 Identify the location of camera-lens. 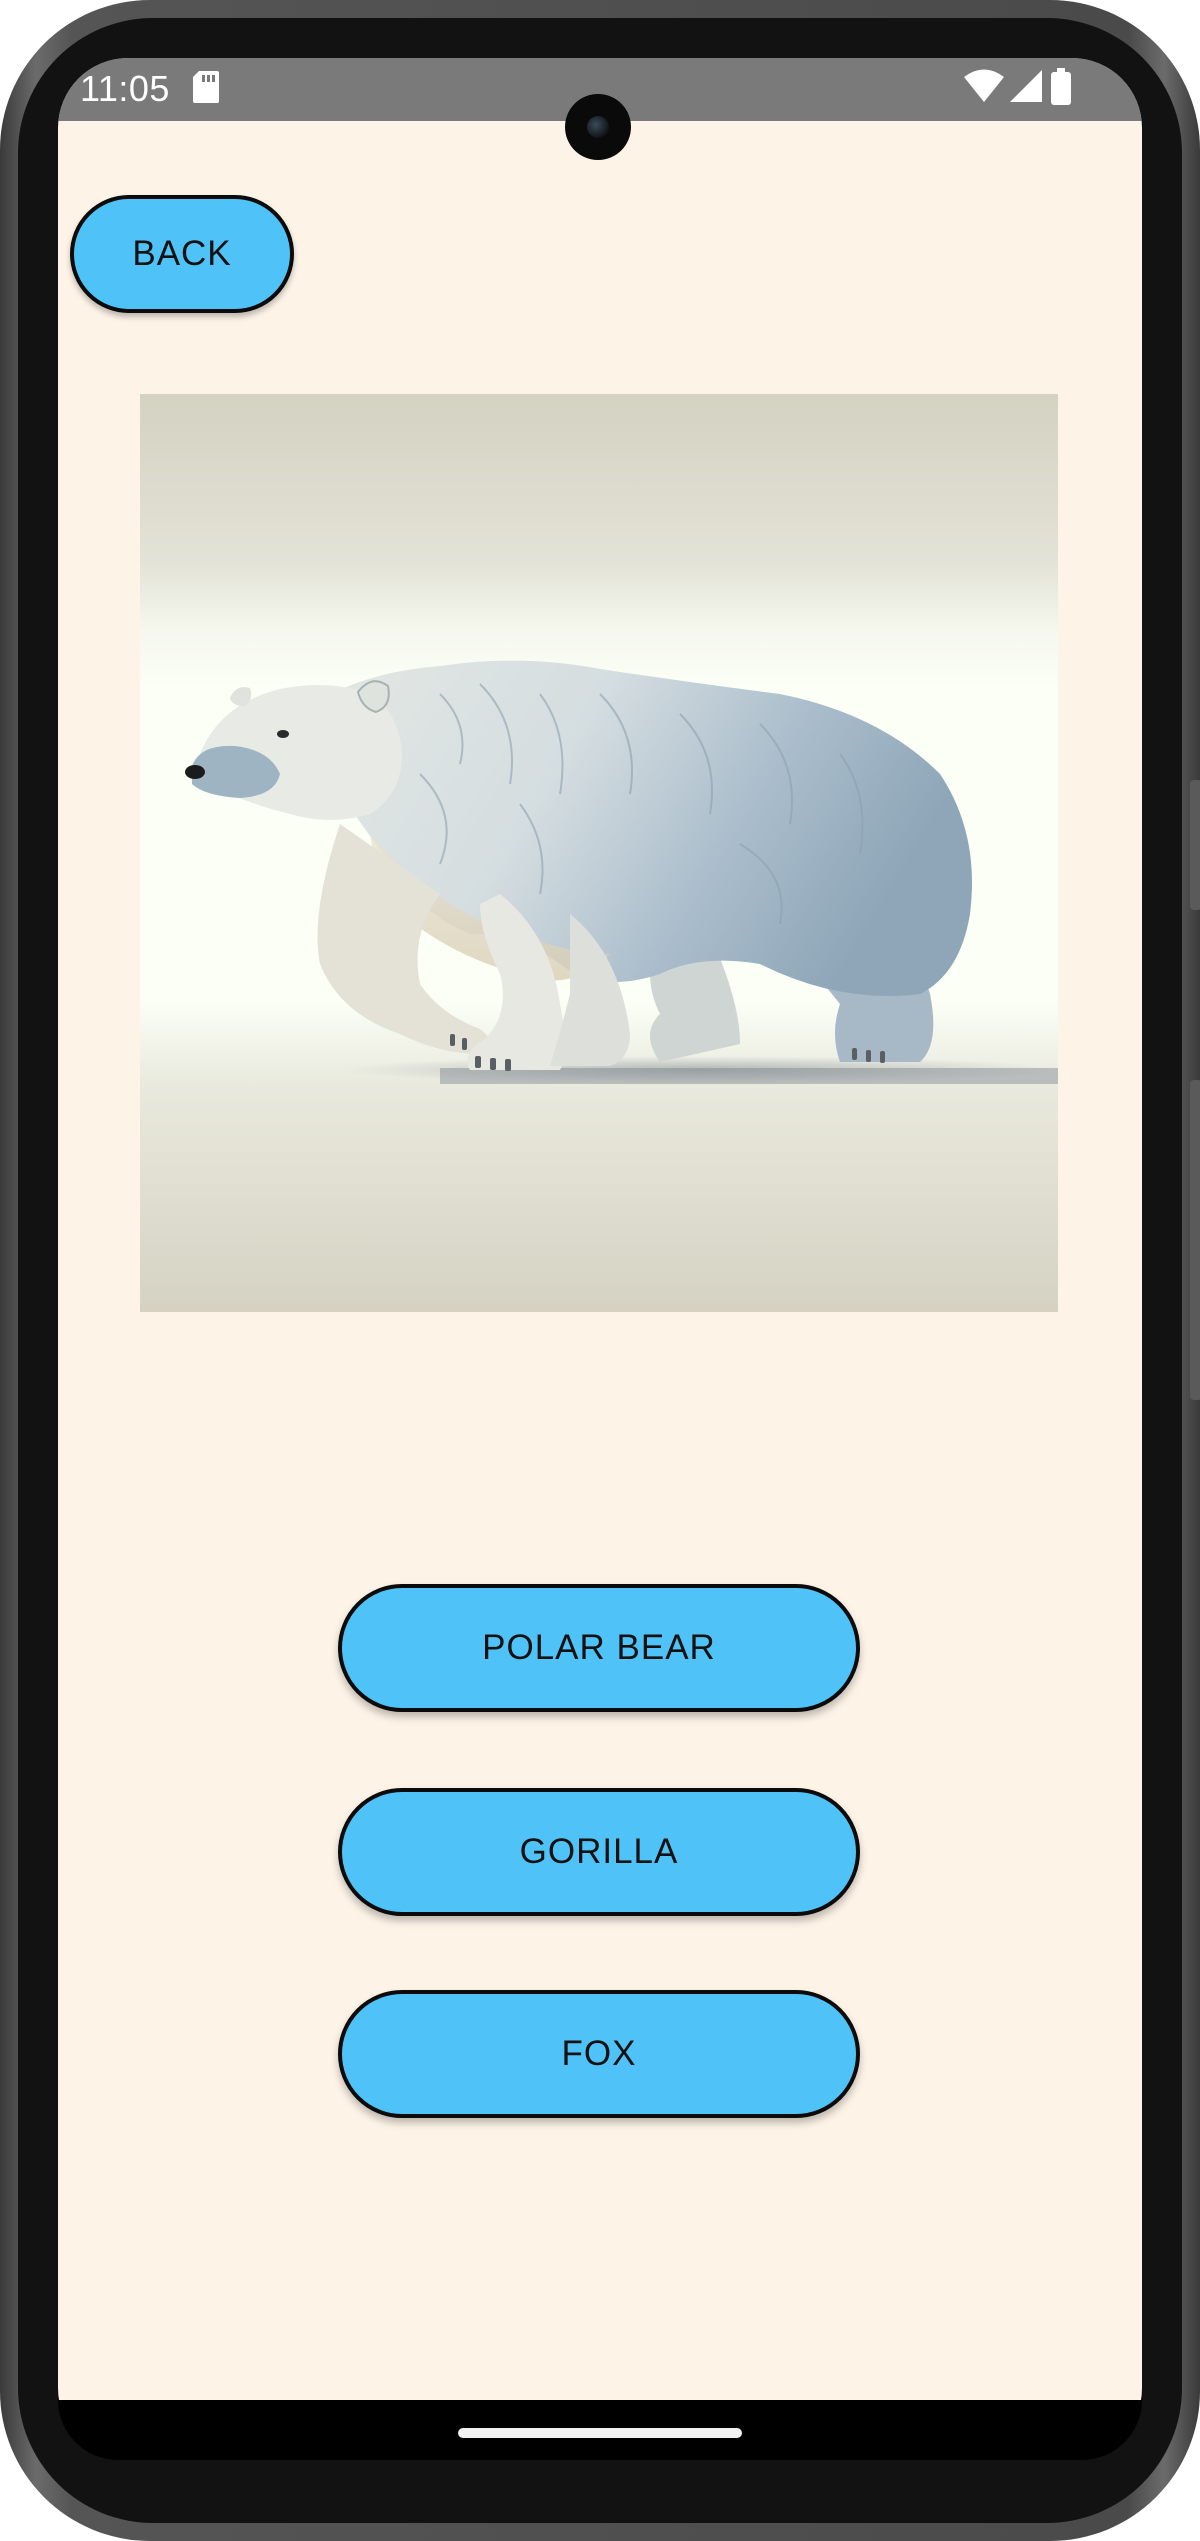
(598, 127).